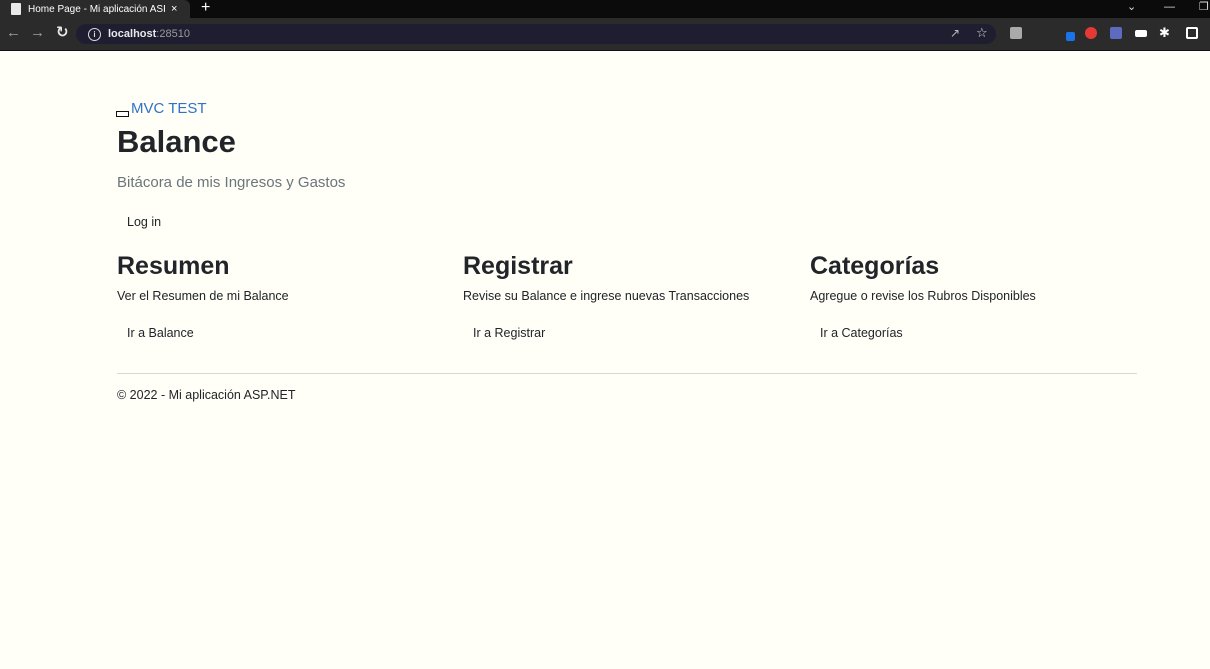  Describe the element at coordinates (37, 33) in the screenshot. I see `forward-icon: →` at that location.